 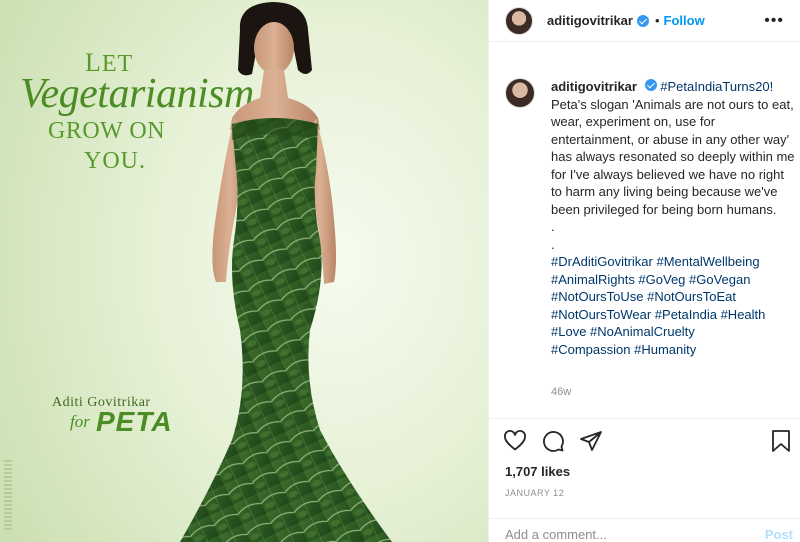 I want to click on poster-grow-text: GROW ON, so click(x=107, y=131).